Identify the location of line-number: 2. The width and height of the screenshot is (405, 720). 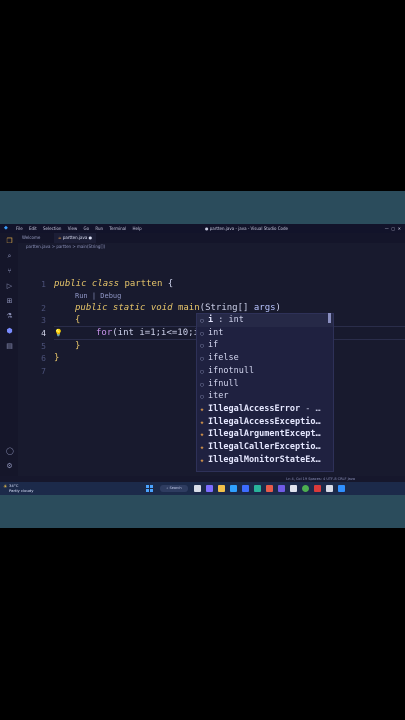
(43, 308).